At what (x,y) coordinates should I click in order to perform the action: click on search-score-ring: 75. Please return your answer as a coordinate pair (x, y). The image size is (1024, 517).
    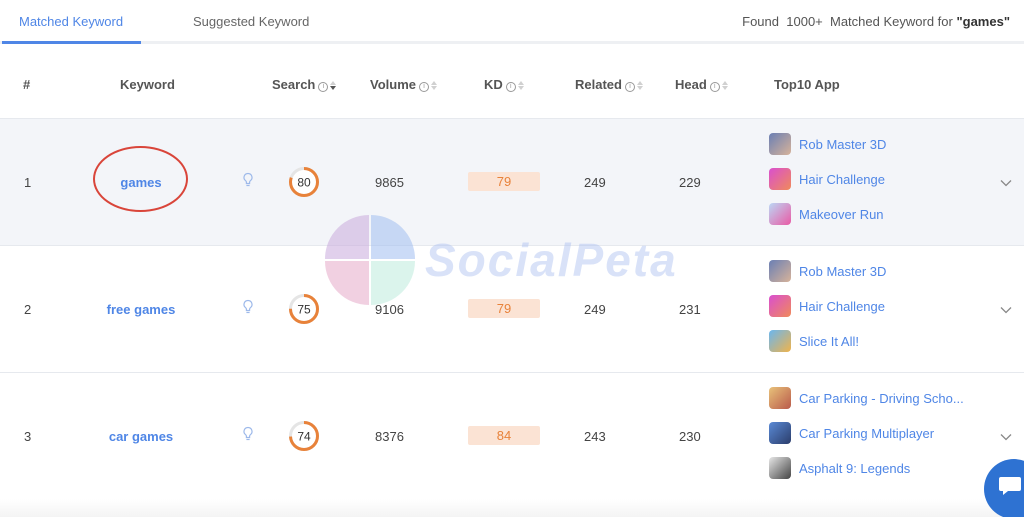
    Looking at the image, I should click on (304, 309).